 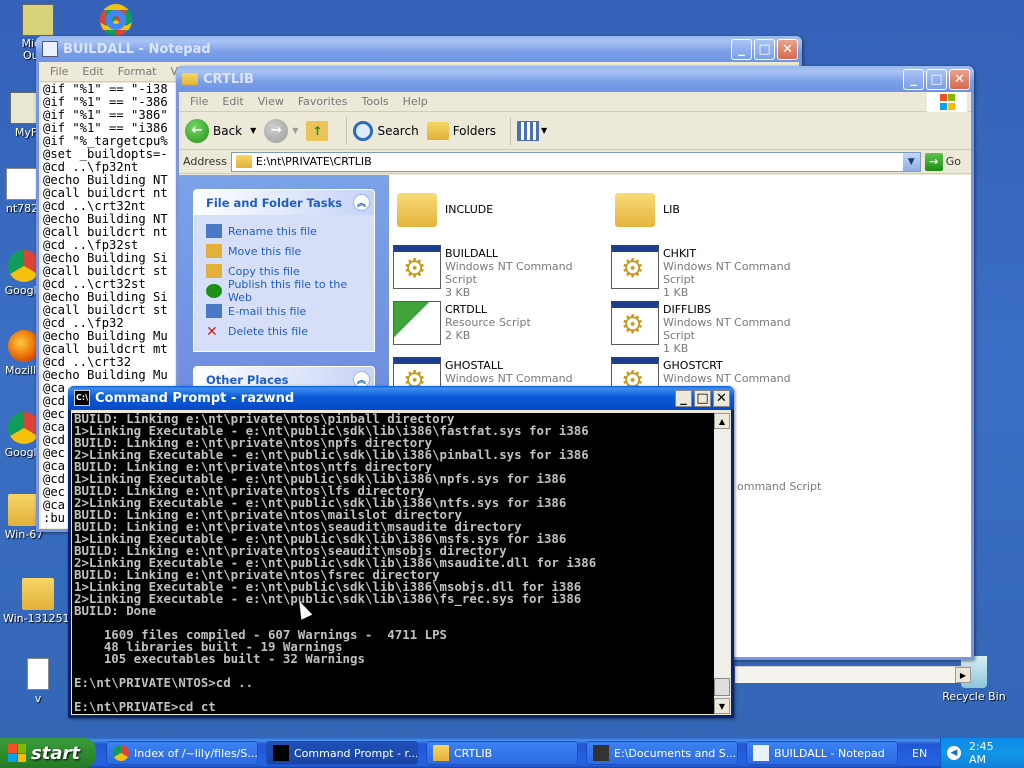 What do you see at coordinates (575, 131) in the screenshot?
I see `explorer-toolbar: ← Back ▼ → ▼ ↑ Search Folders ▼` at bounding box center [575, 131].